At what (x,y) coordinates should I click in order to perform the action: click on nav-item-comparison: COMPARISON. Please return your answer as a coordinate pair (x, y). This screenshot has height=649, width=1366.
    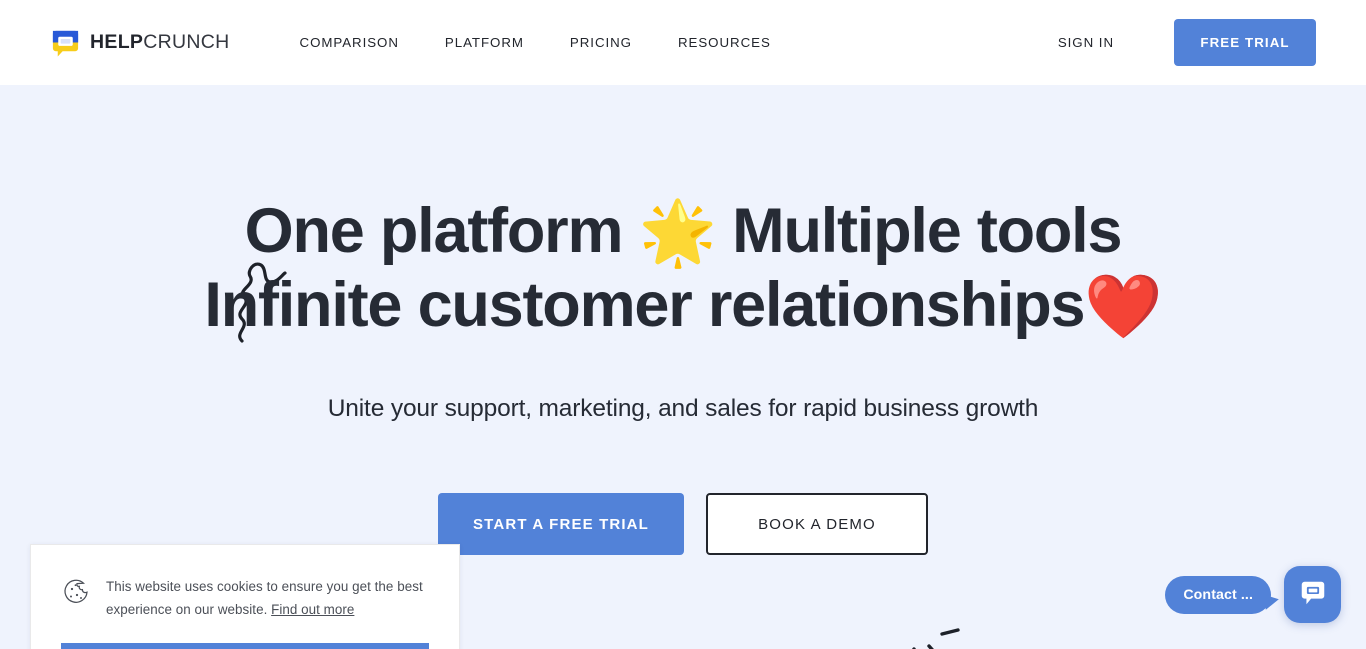
    Looking at the image, I should click on (349, 42).